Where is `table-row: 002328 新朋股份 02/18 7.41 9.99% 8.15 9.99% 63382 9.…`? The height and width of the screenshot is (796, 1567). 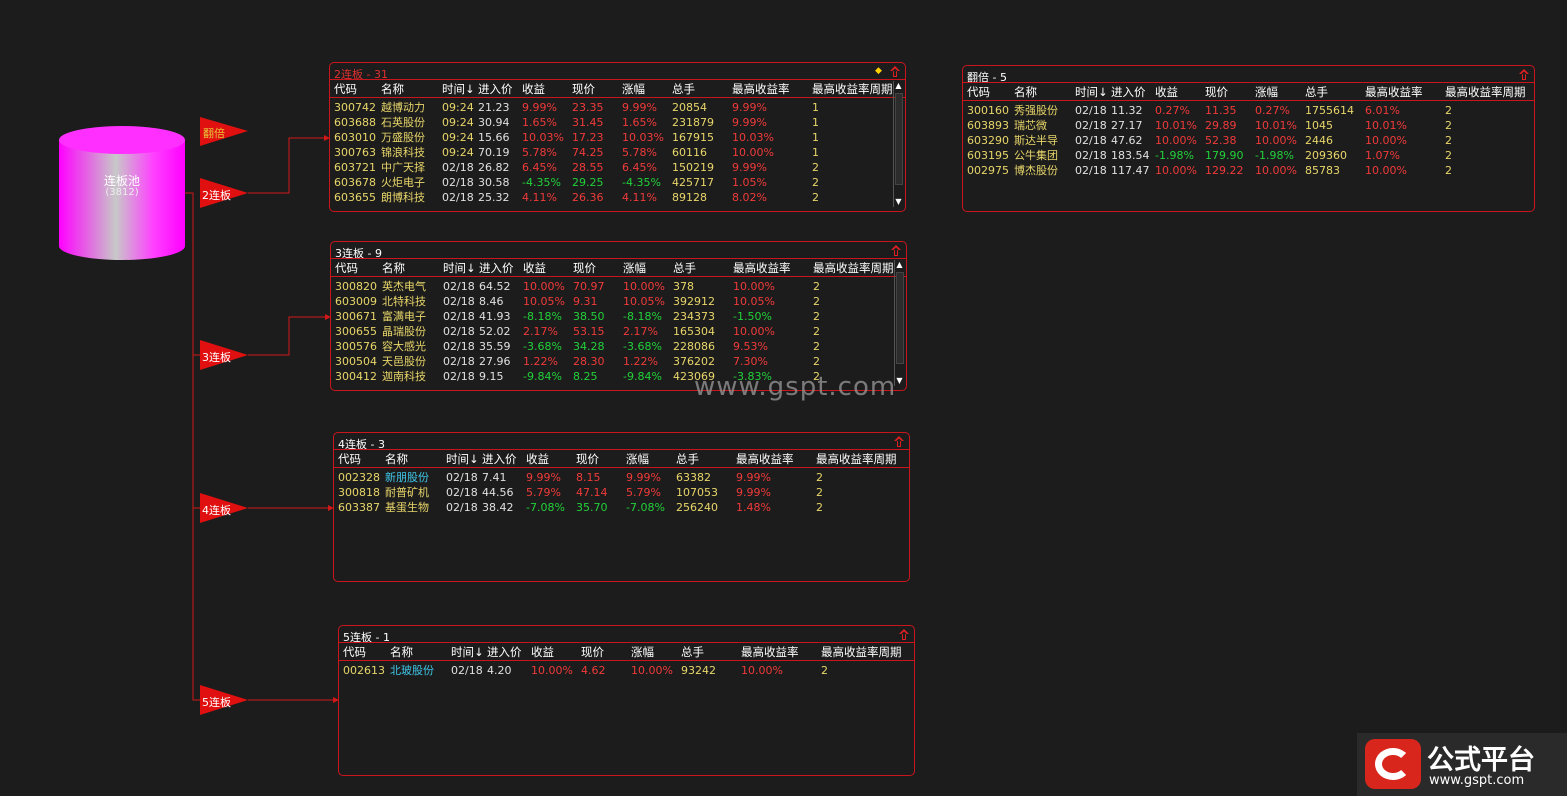 table-row: 002328 新朋股份 02/18 7.41 9.99% 8.15 9.99% 63382 9.… is located at coordinates (621, 477).